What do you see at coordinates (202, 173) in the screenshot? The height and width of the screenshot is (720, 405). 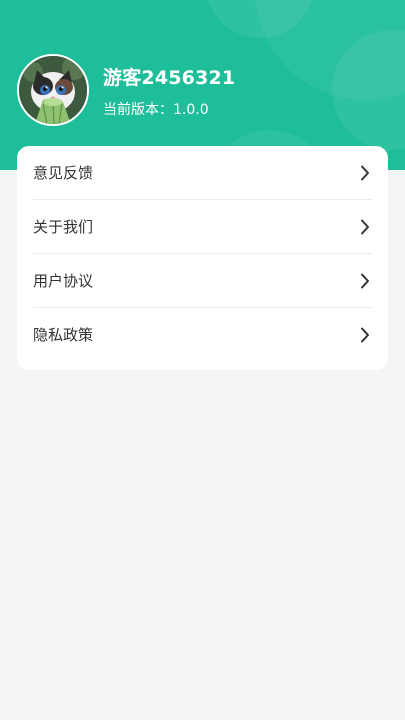 I see `menu-item-feedback: 意见反馈` at bounding box center [202, 173].